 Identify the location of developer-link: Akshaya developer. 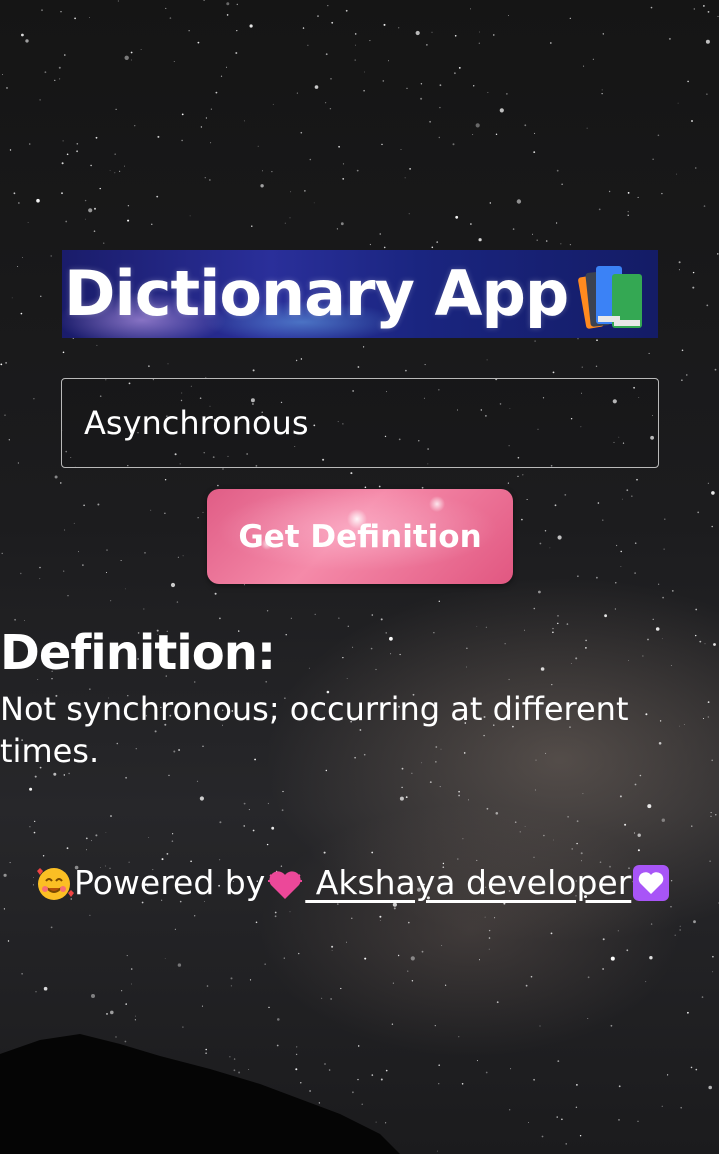
(448, 883).